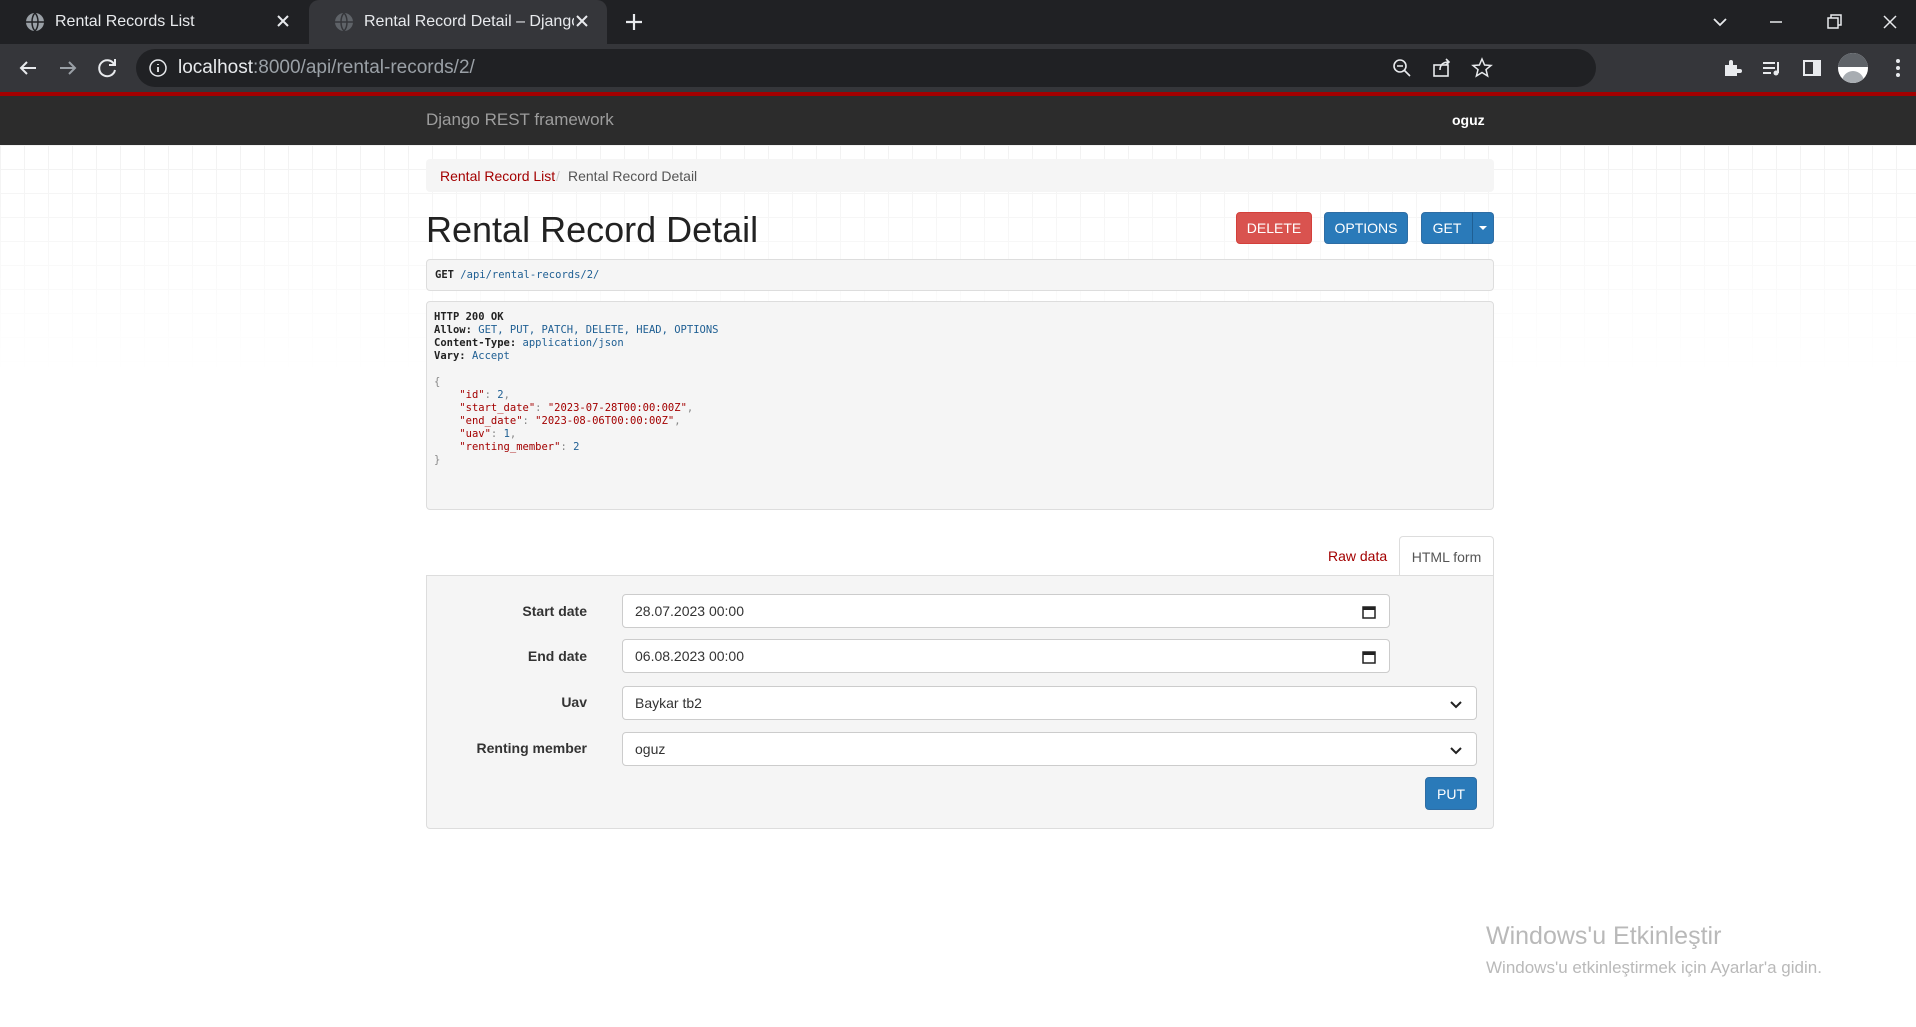 This screenshot has width=1916, height=1027. Describe the element at coordinates (1776, 22) in the screenshot. I see `minimize-icon` at that location.